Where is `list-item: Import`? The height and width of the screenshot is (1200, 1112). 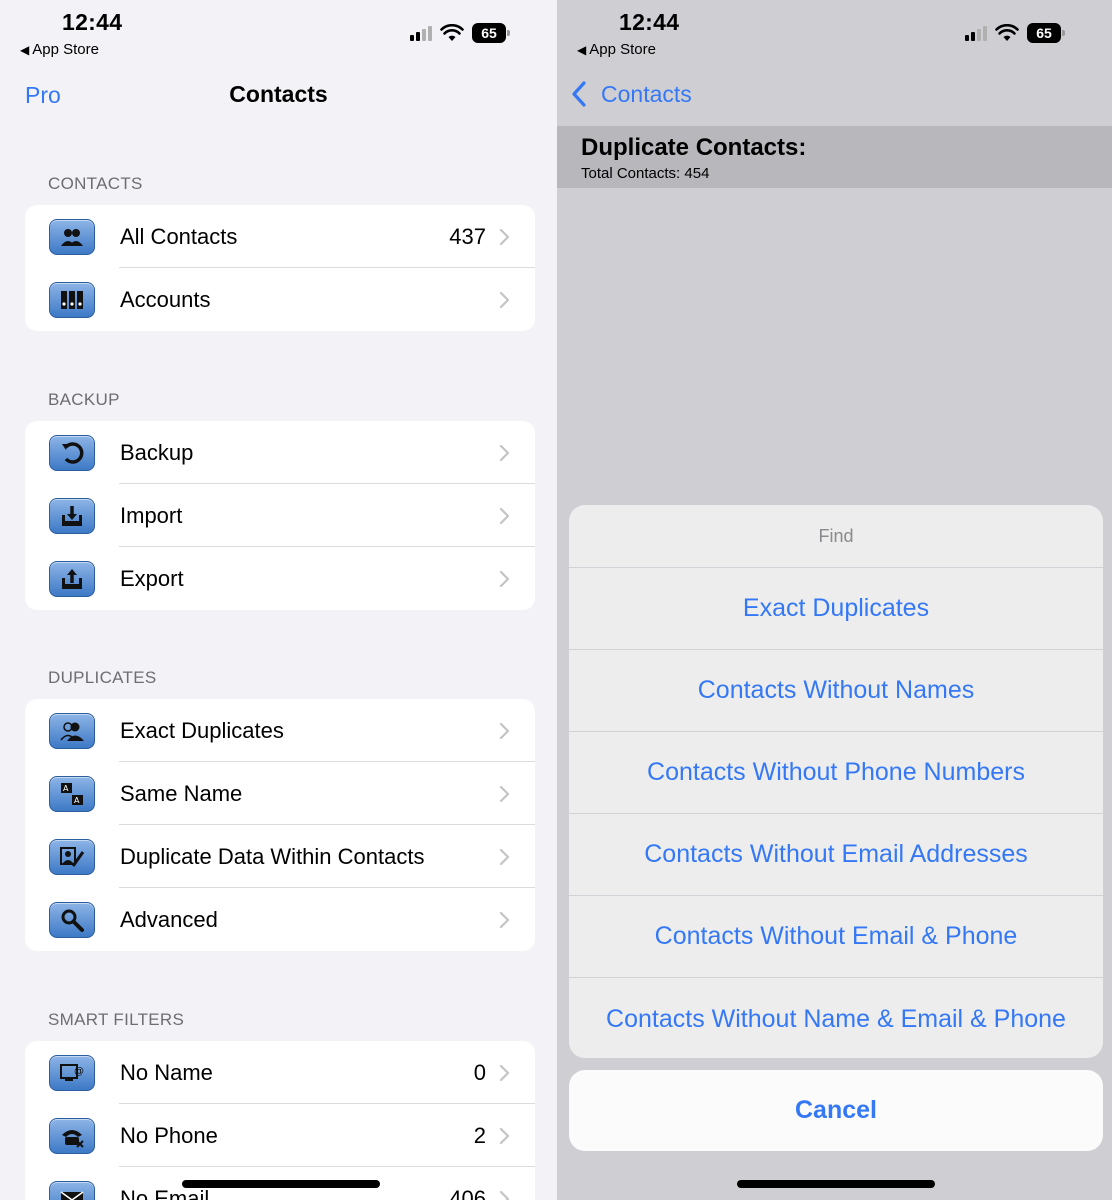
list-item: Import is located at coordinates (280, 515).